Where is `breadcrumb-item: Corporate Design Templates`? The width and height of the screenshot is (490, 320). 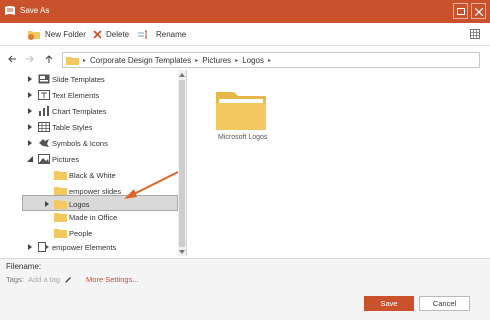
breadcrumb-item: Corporate Design Templates is located at coordinates (140, 60).